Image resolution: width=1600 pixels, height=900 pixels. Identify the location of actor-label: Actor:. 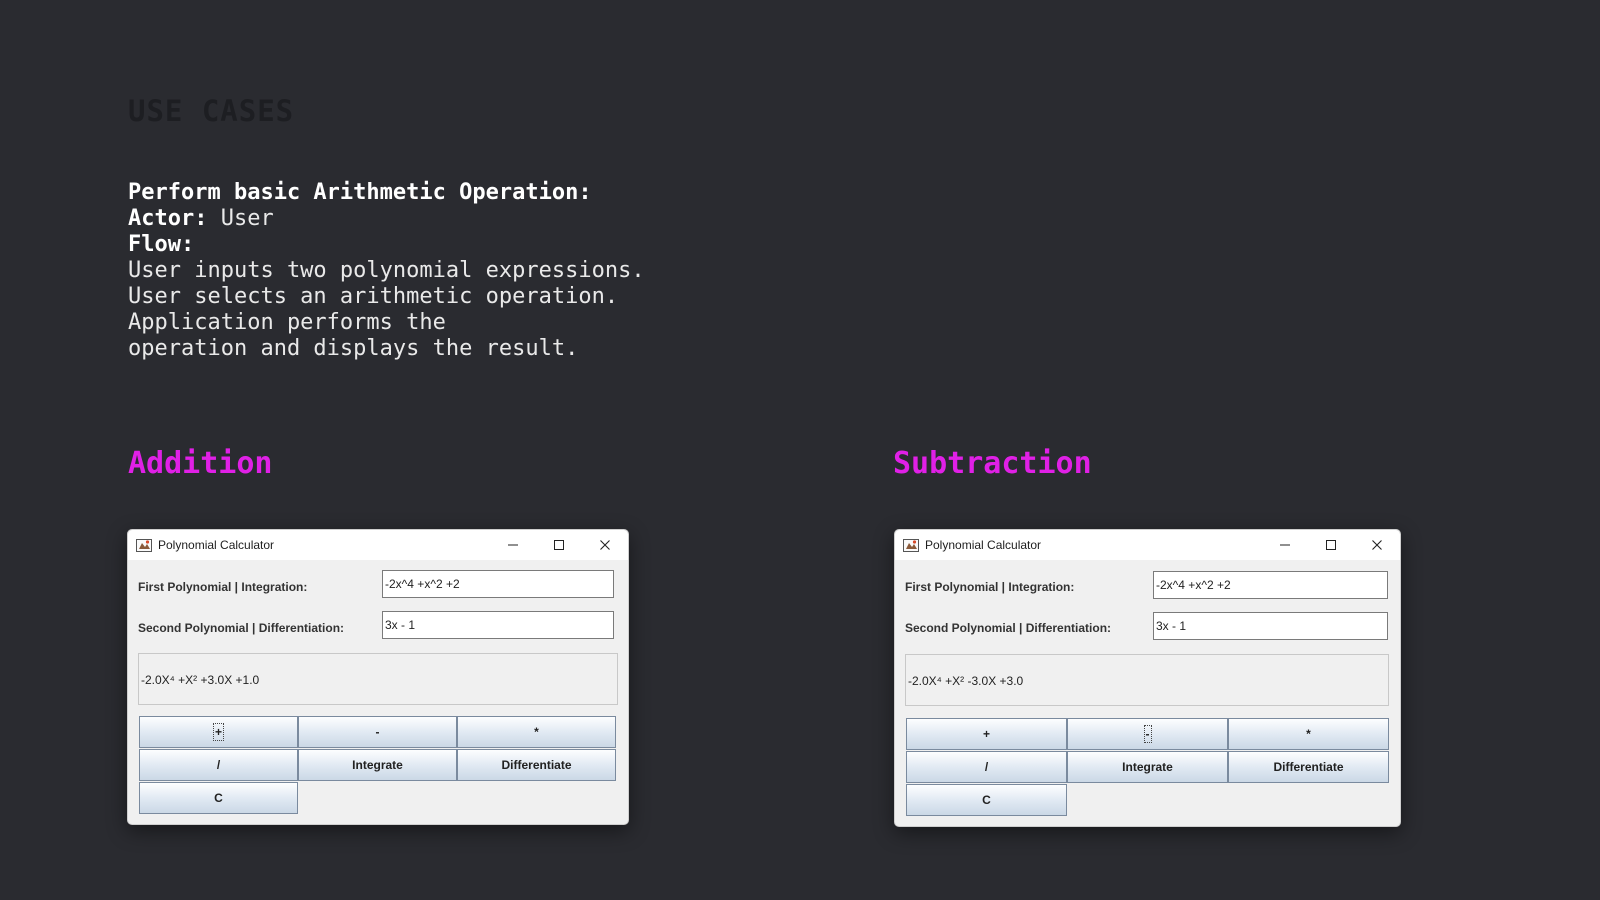
(168, 218).